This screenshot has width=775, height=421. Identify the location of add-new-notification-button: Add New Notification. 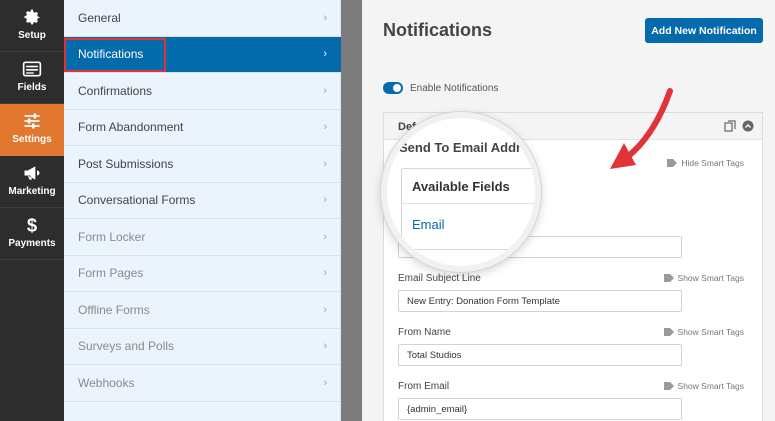
(704, 30).